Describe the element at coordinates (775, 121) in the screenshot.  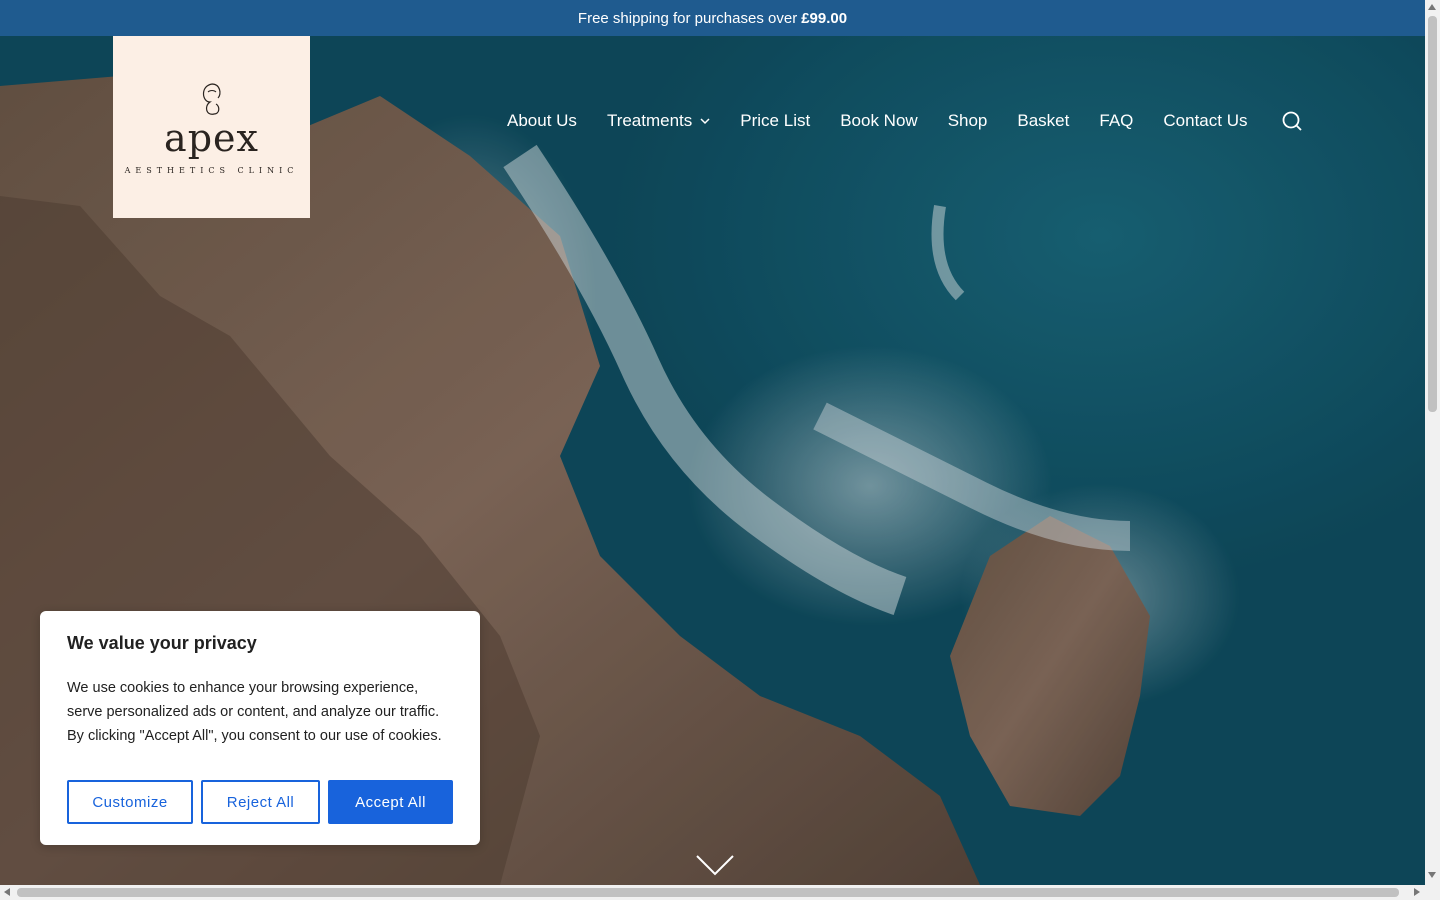
I see `nav-price-list: Price List` at that location.